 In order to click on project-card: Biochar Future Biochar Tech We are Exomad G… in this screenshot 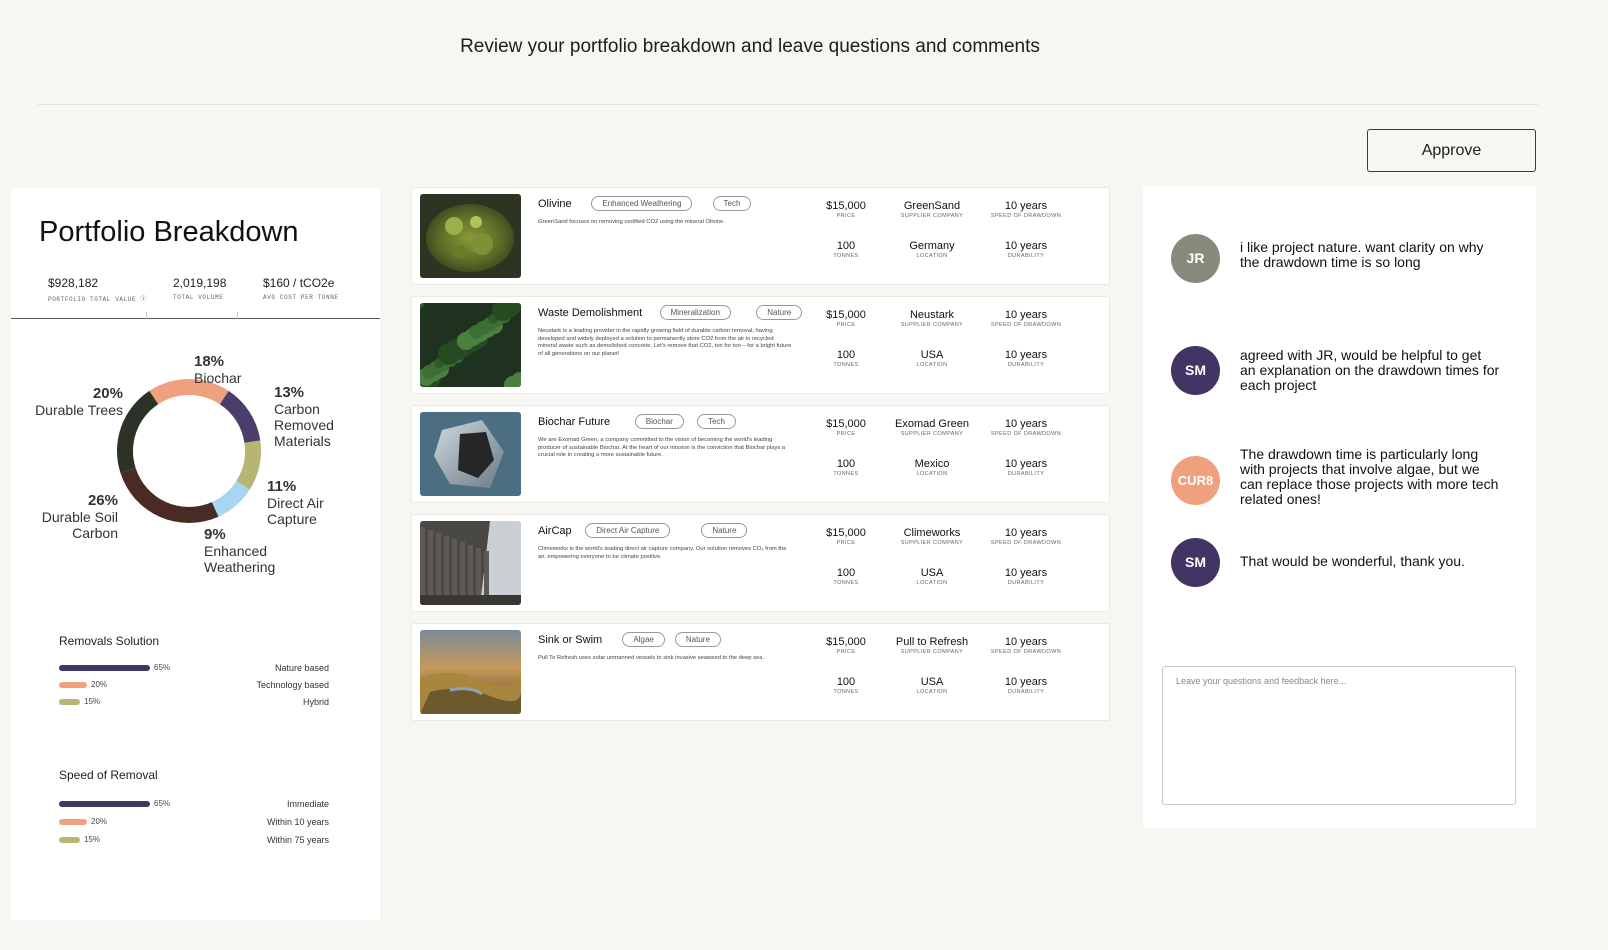, I will do `click(760, 454)`.